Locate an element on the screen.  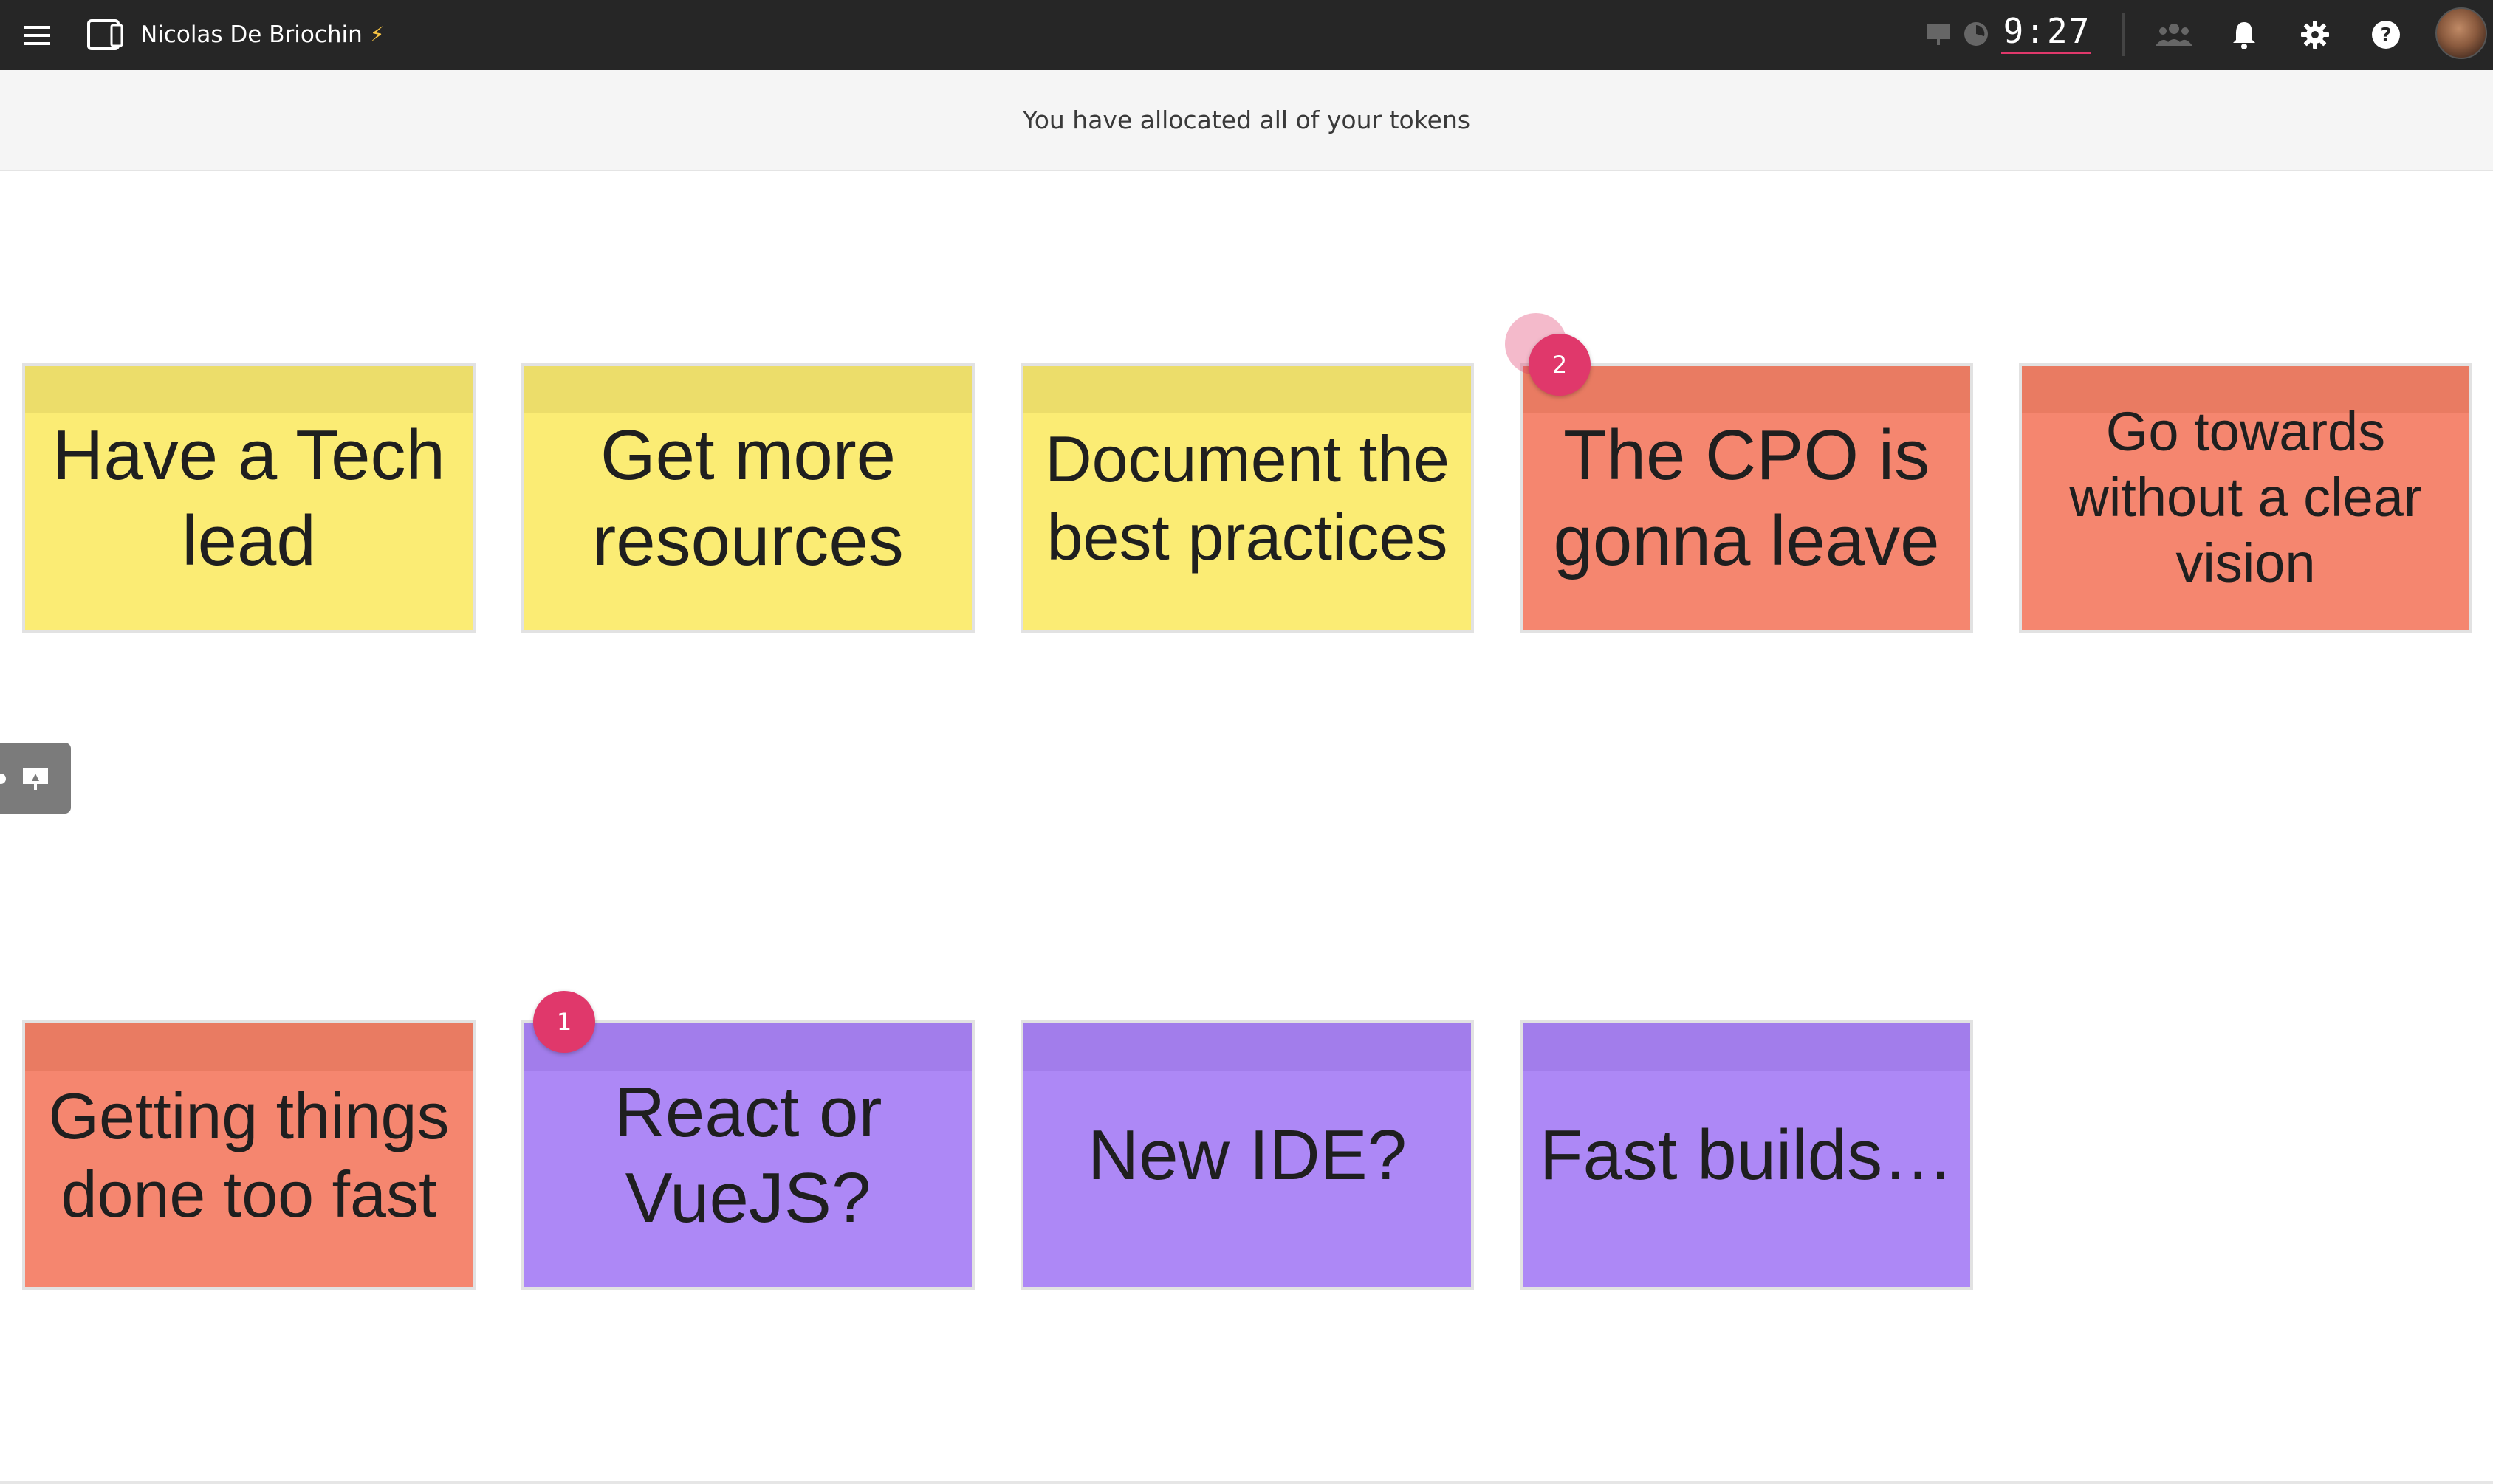
note-text: React or VueJS? is located at coordinates (748, 1155).